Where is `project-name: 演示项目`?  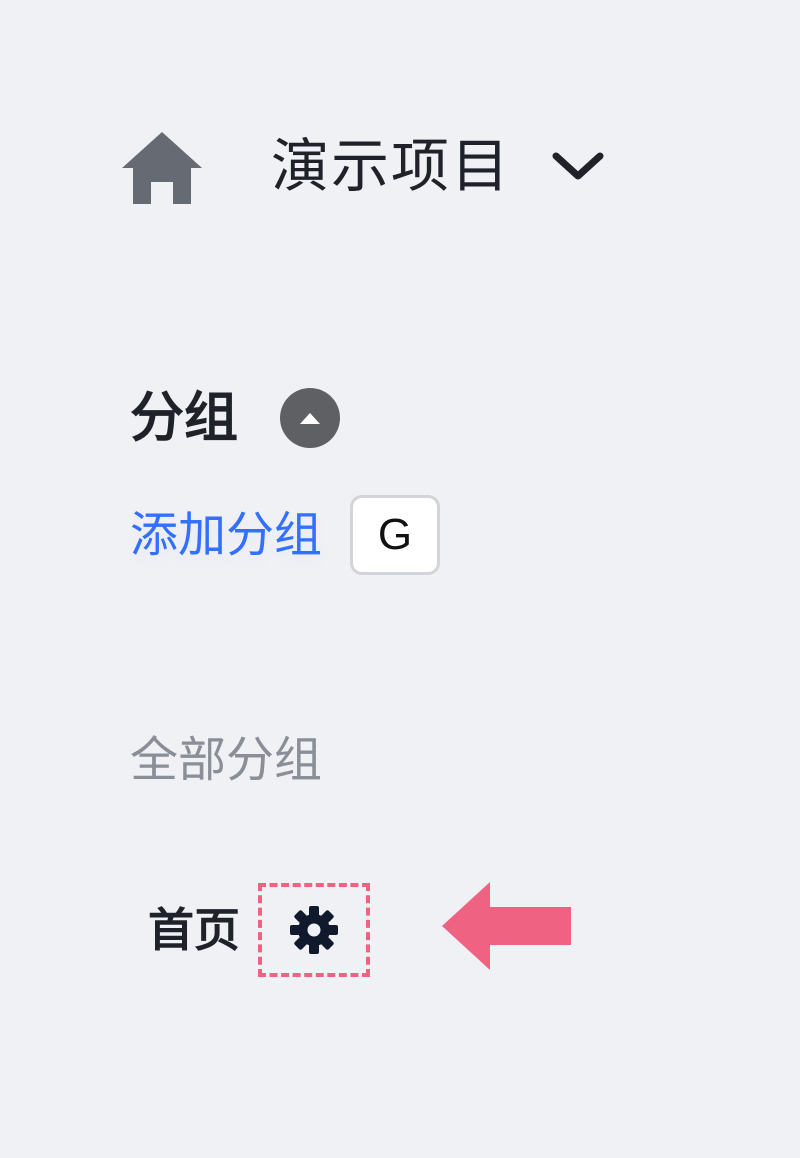
project-name: 演示项目 is located at coordinates (391, 166).